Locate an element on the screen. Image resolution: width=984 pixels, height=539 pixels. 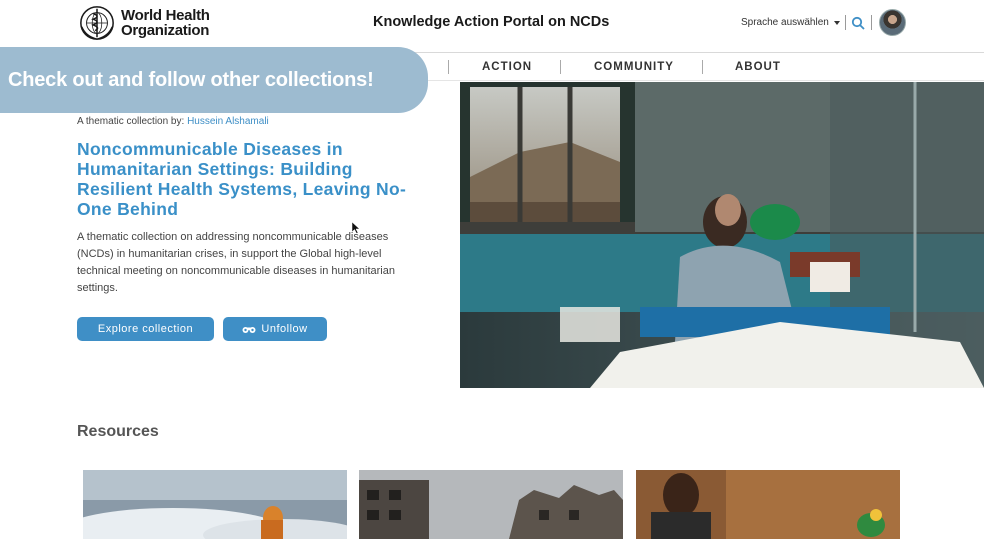
chevron-down-icon is located at coordinates (836, 22).